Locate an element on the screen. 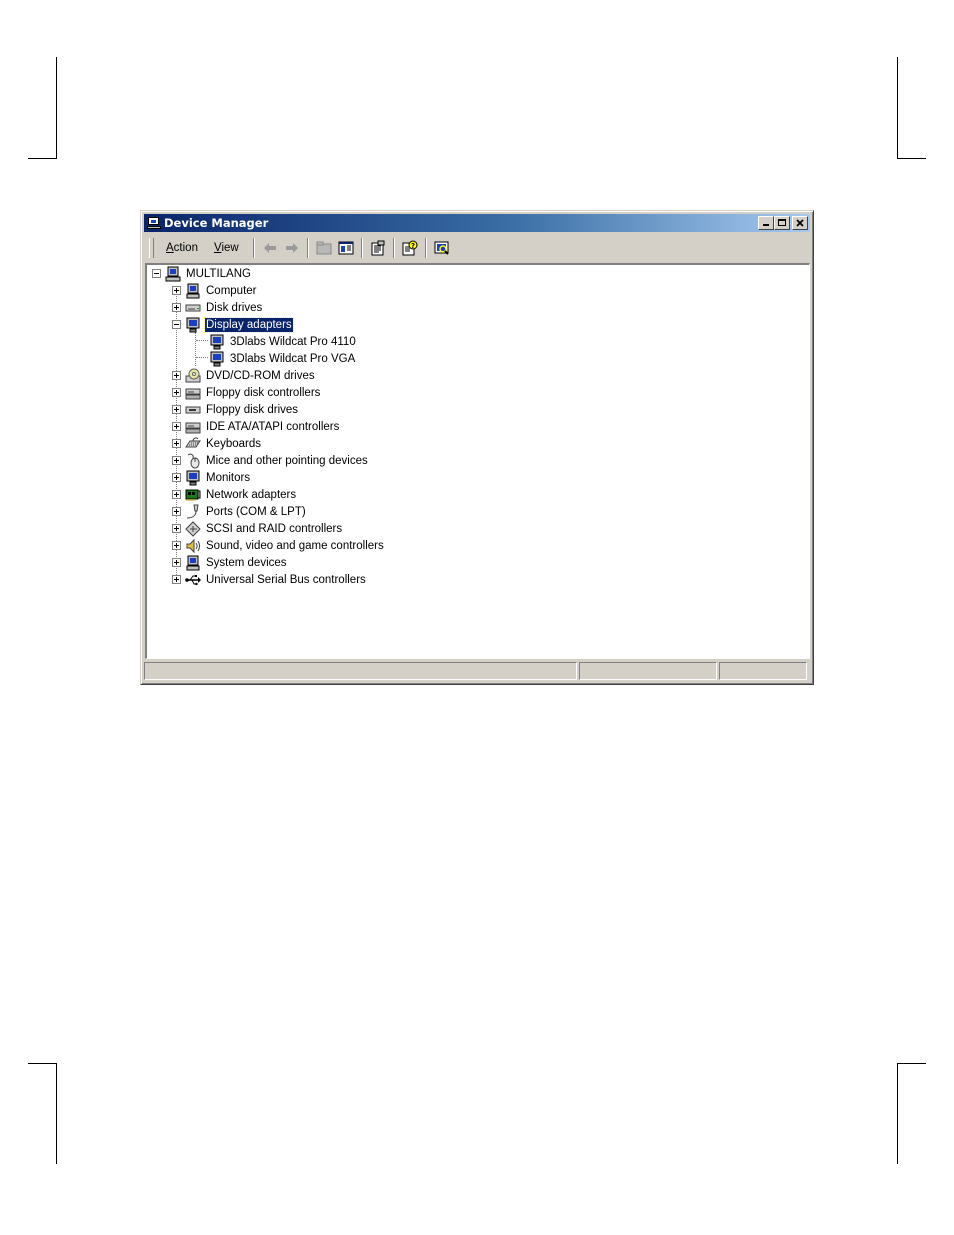  tree-item-display-adapters: Display adapters is located at coordinates (233, 324).